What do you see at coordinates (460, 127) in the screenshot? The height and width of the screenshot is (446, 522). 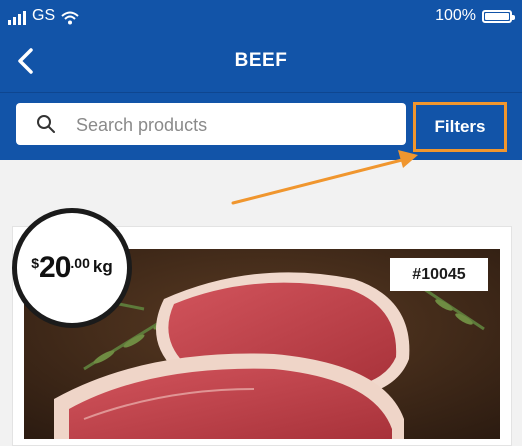 I see `filters-button: Filters` at bounding box center [460, 127].